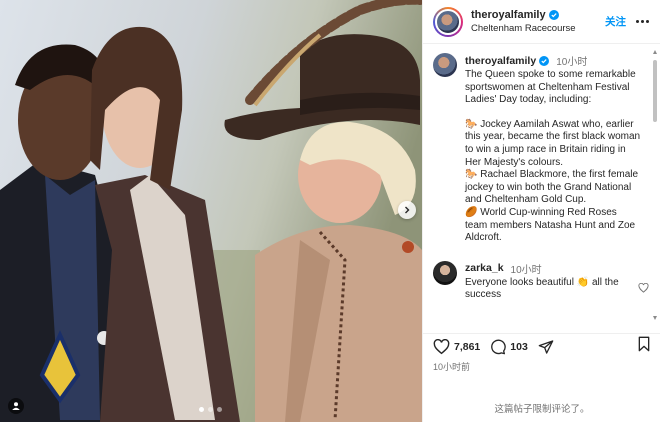  Describe the element at coordinates (541, 22) in the screenshot. I see `post-header: theroyalfamily Cheltenham Racecourse 关注` at that location.